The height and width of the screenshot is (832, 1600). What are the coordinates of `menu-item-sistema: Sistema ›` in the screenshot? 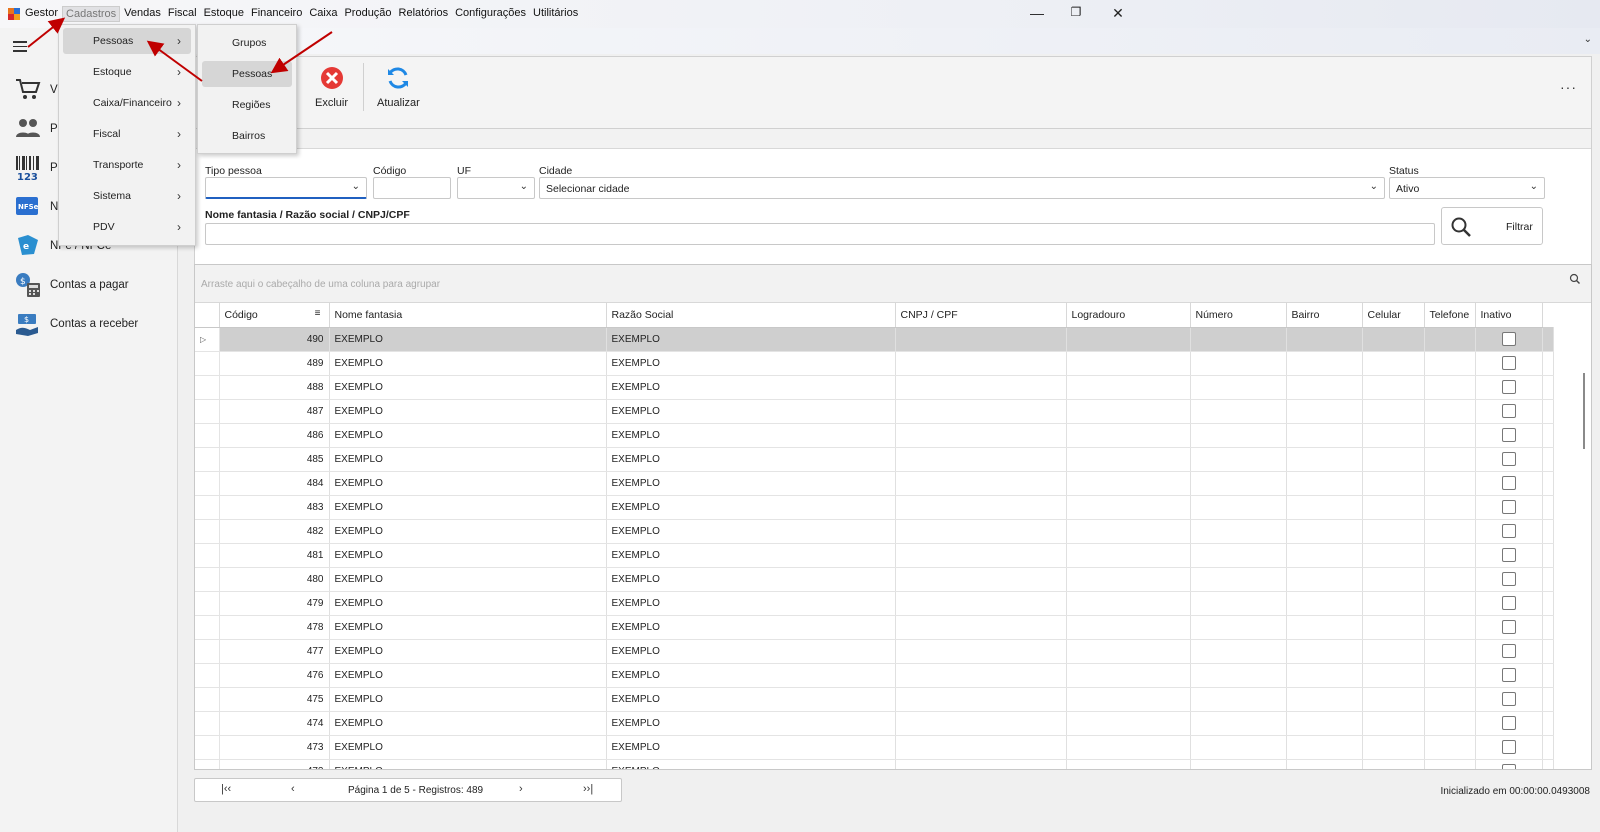 It's located at (127, 196).